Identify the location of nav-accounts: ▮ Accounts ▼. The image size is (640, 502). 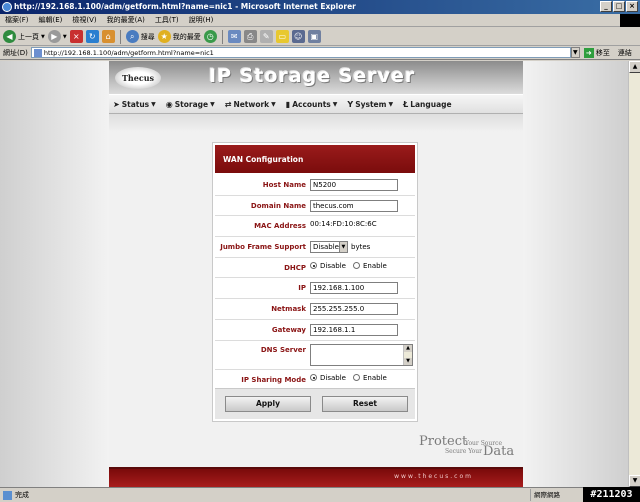
(312, 104).